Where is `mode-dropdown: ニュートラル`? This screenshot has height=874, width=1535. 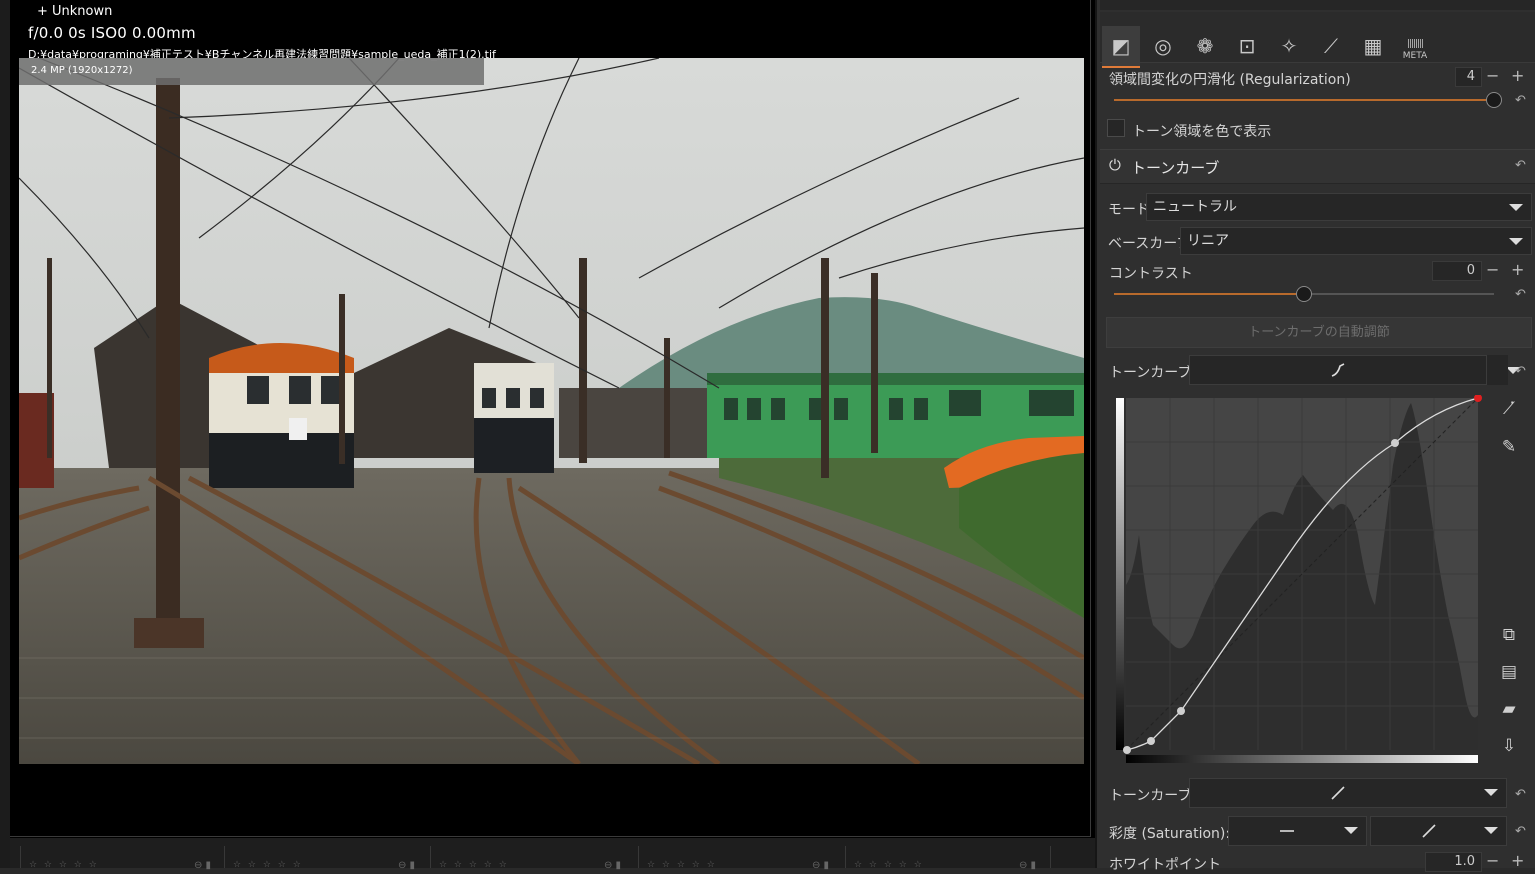
mode-dropdown: ニュートラル is located at coordinates (1339, 207).